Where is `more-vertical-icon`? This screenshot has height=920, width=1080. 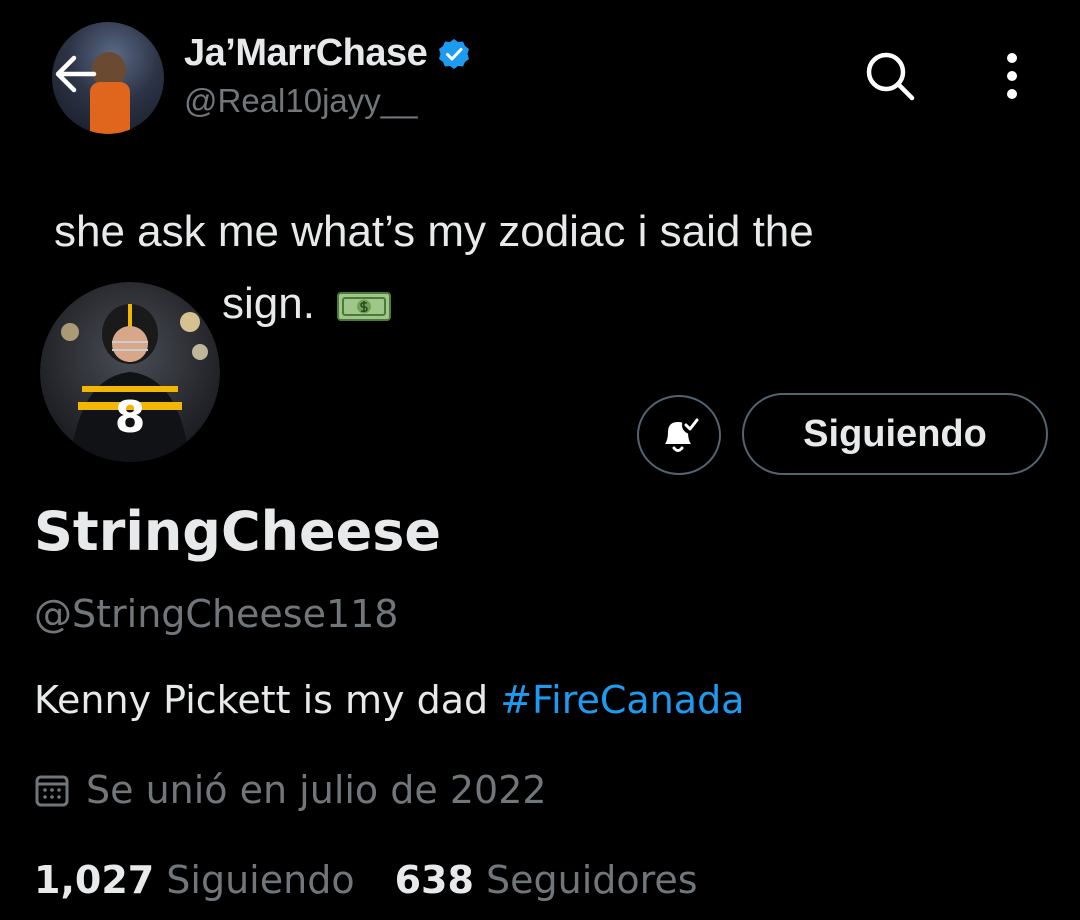 more-vertical-icon is located at coordinates (1012, 76).